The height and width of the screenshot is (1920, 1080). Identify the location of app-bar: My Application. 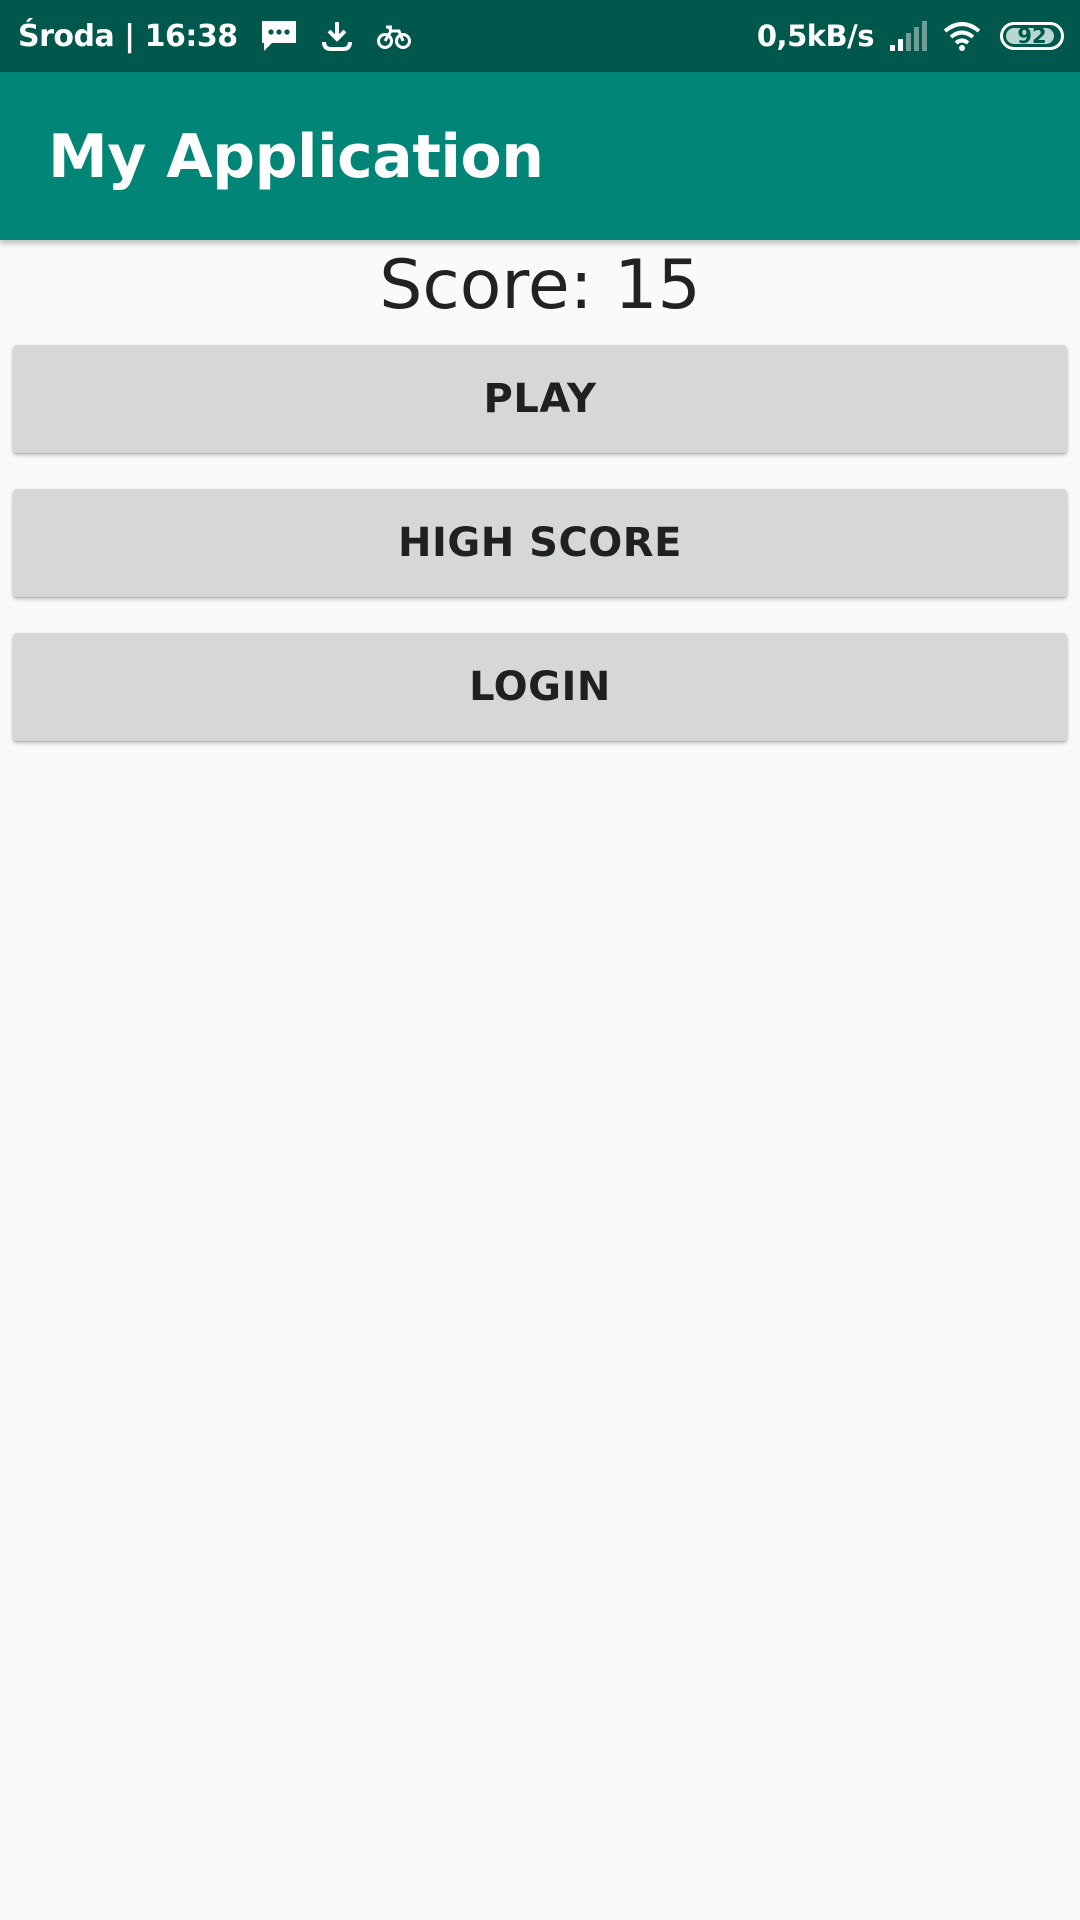
(540, 156).